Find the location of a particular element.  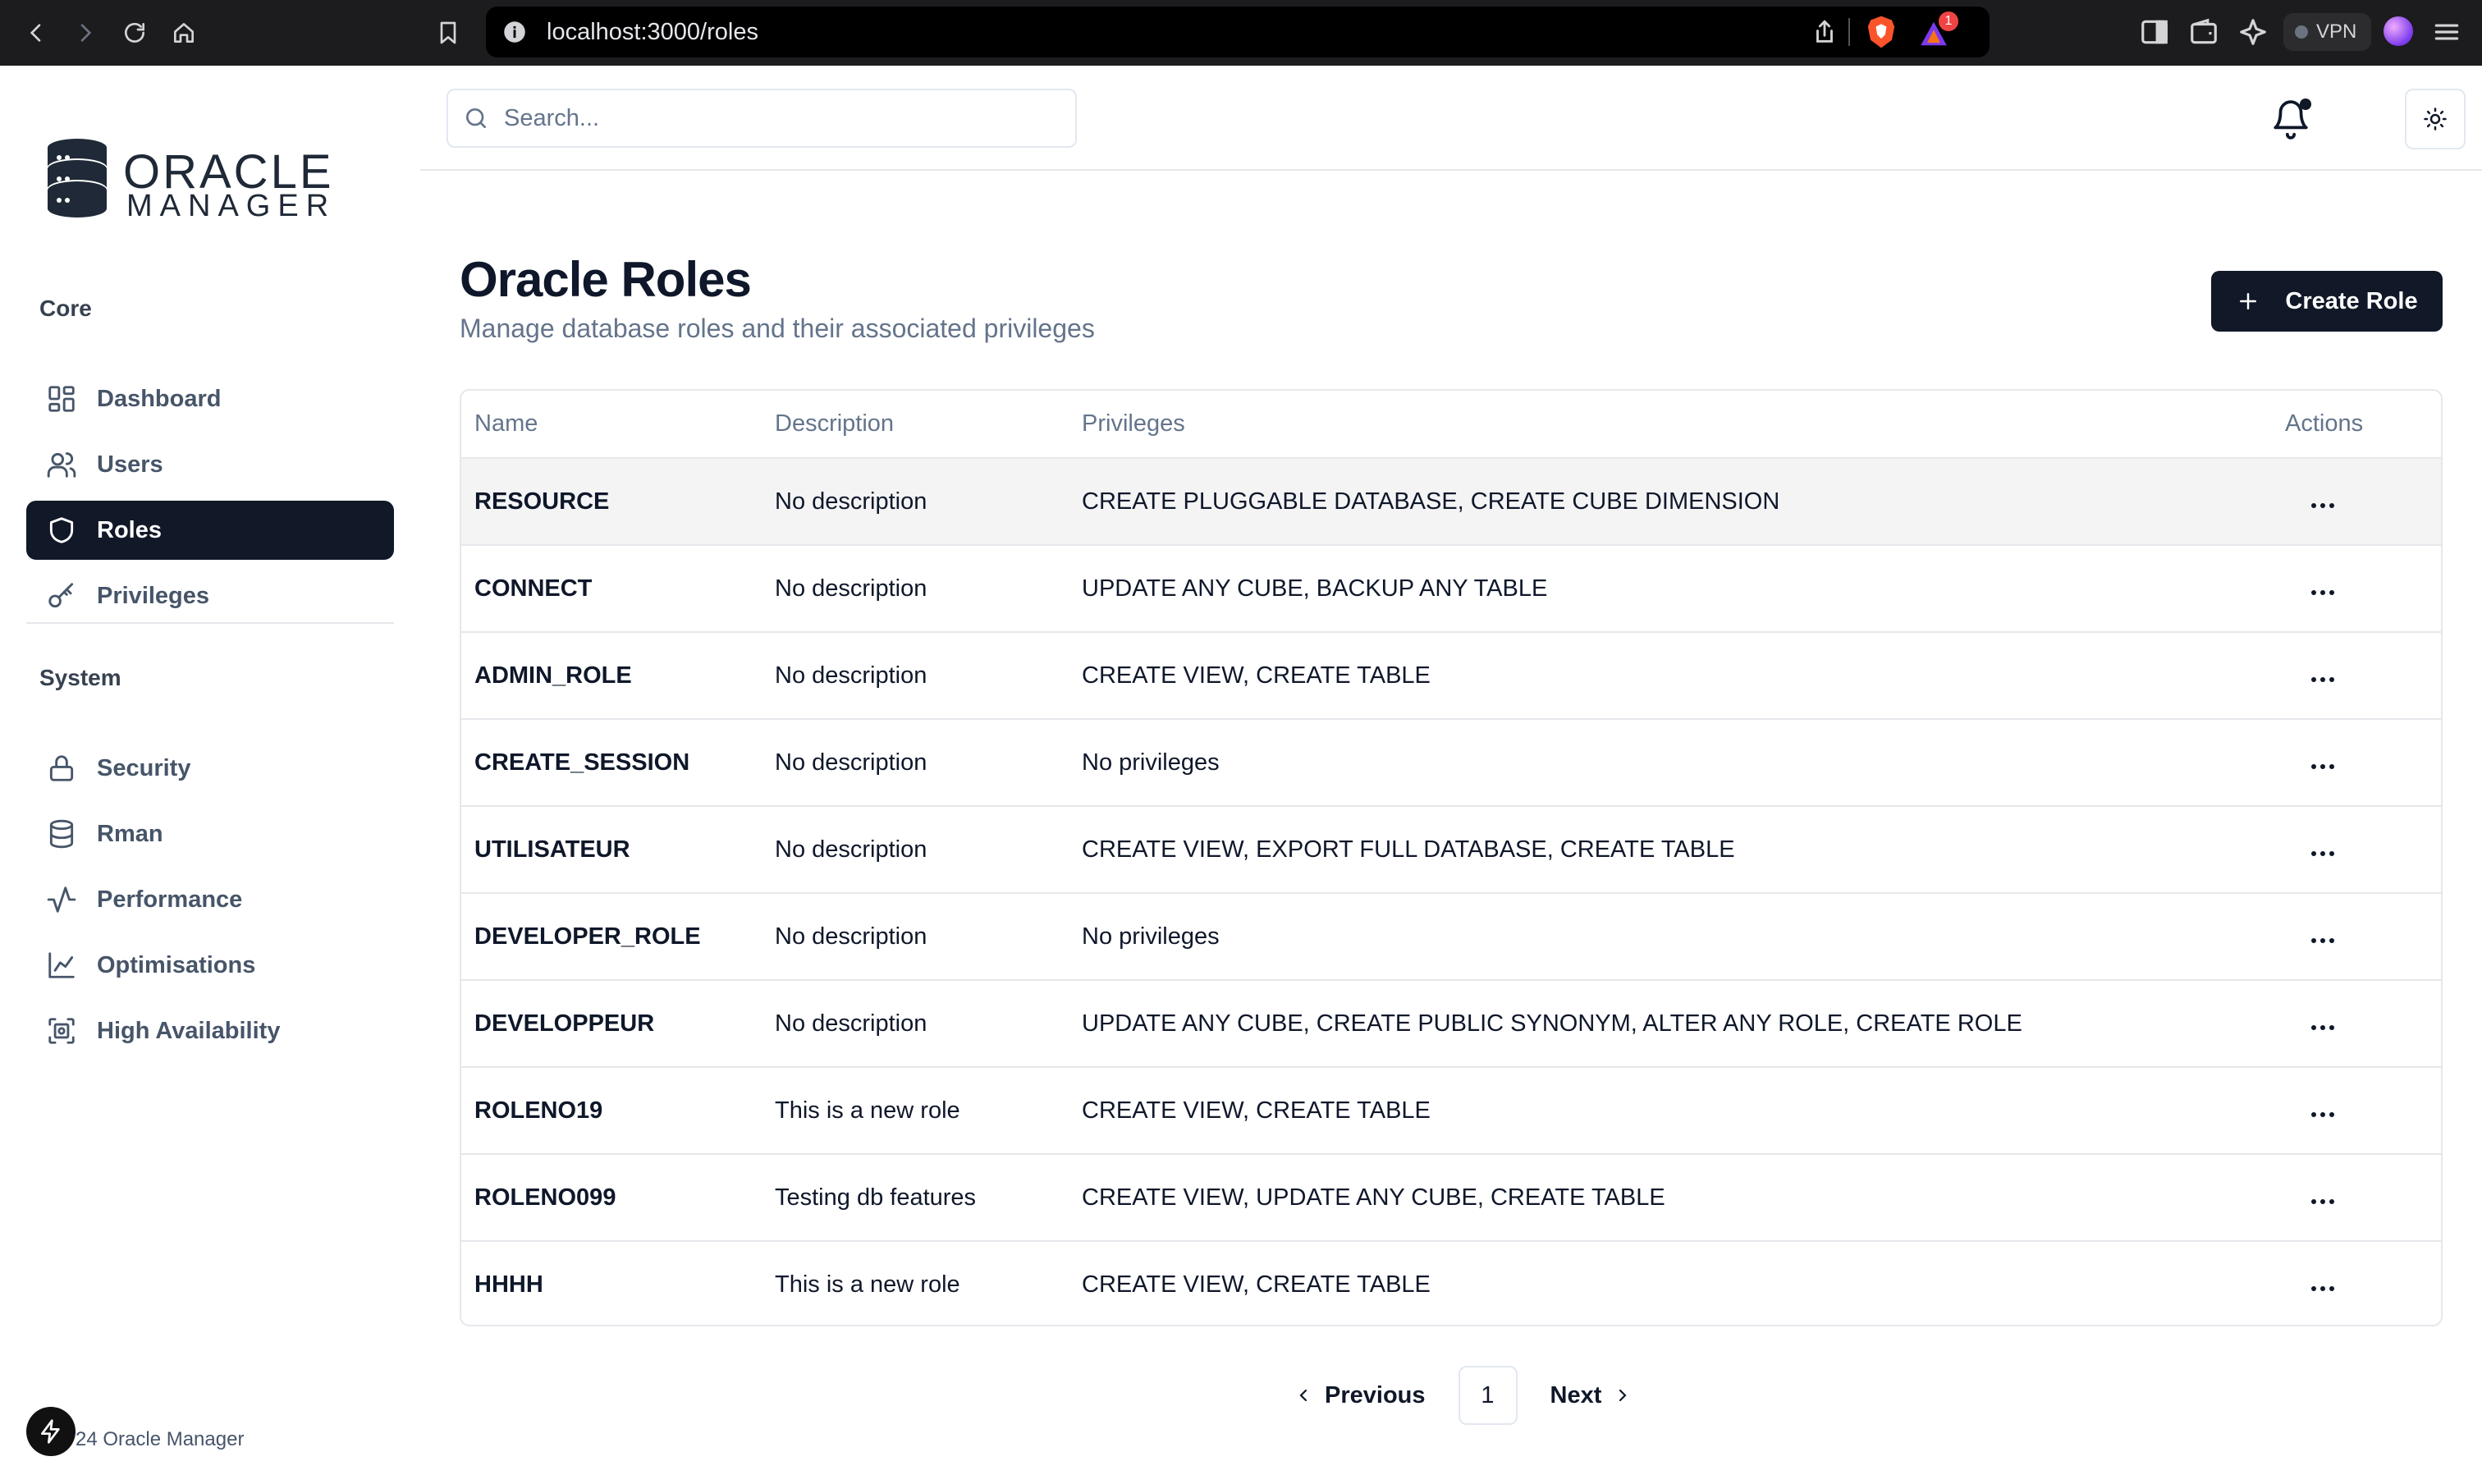

shield-icon is located at coordinates (62, 530).